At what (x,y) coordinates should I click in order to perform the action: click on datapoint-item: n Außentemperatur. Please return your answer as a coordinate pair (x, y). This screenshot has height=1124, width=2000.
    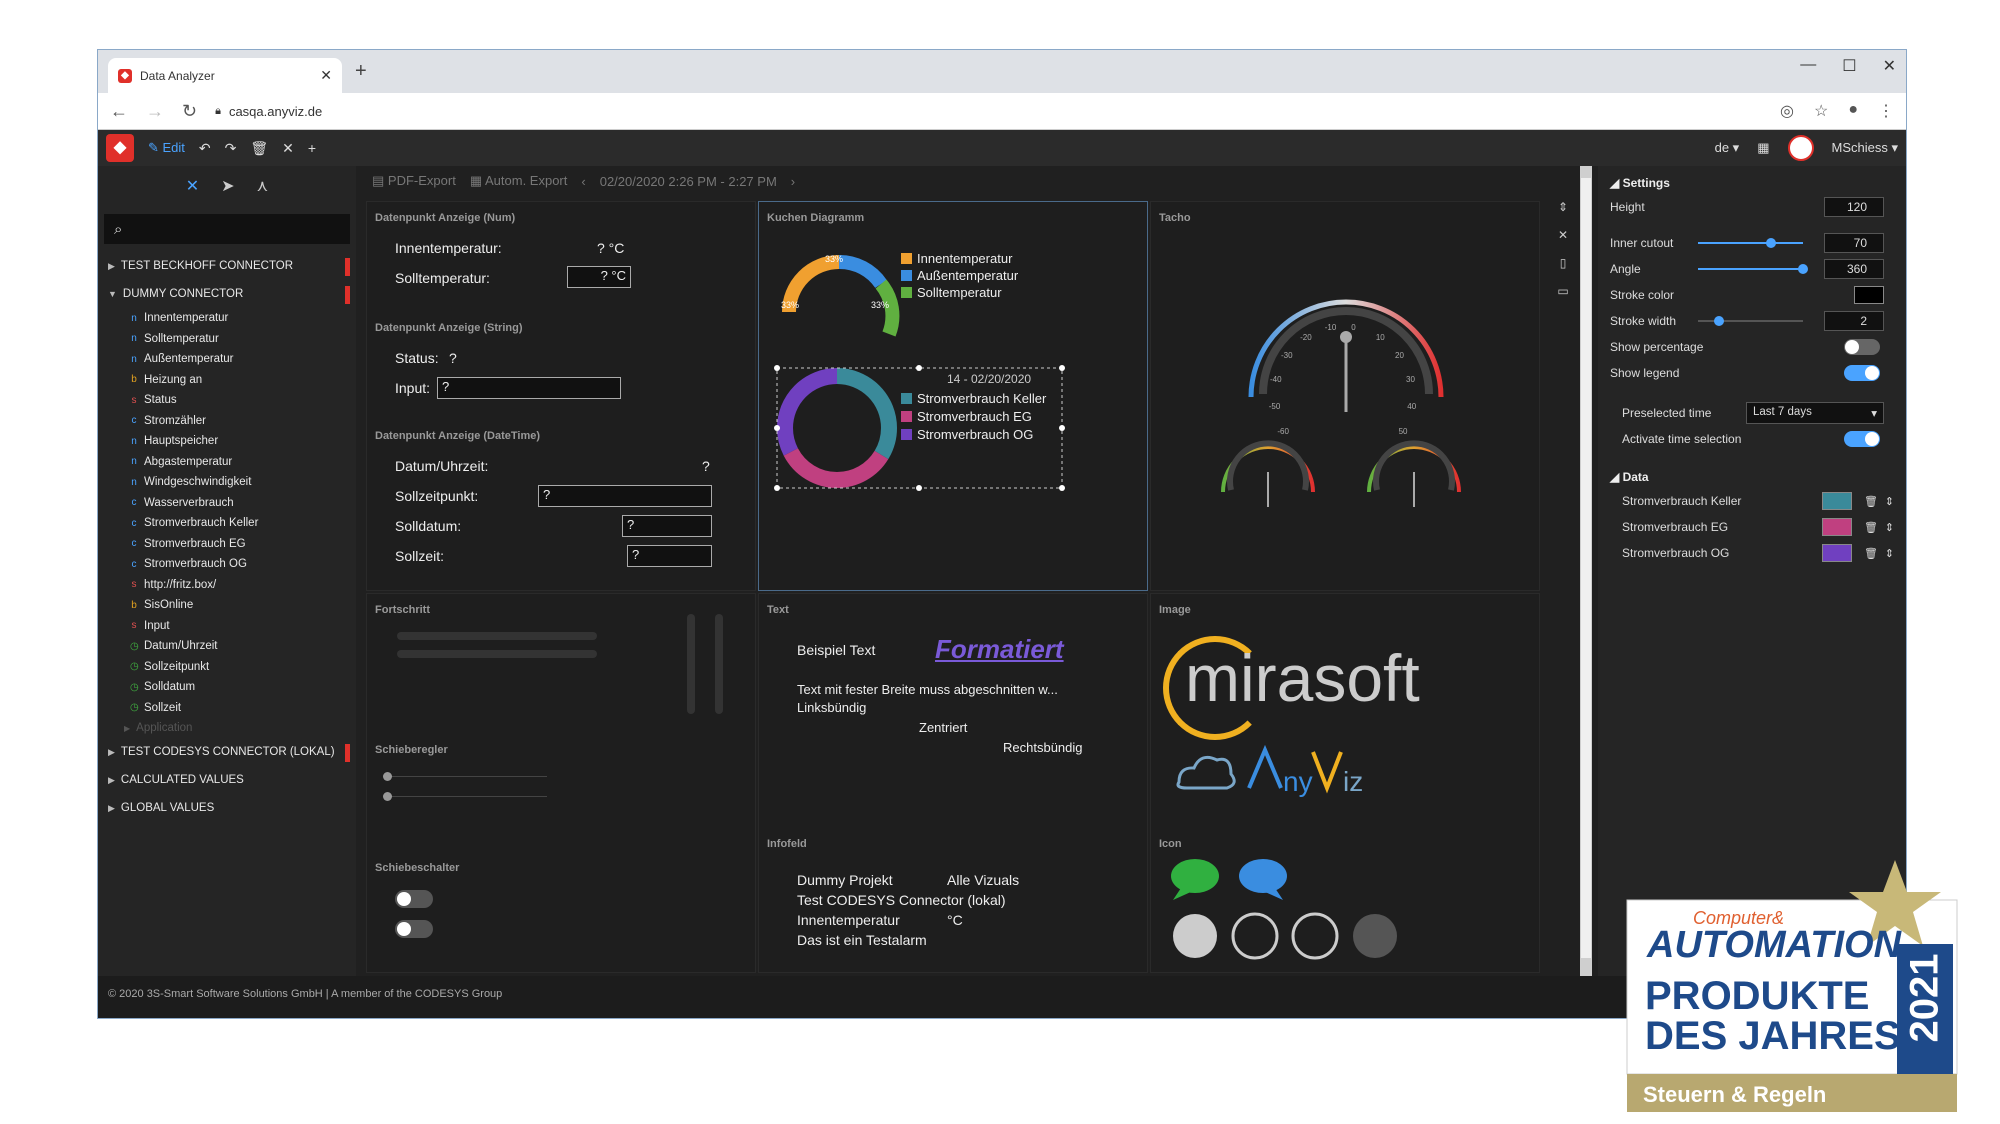
    Looking at the image, I should click on (227, 359).